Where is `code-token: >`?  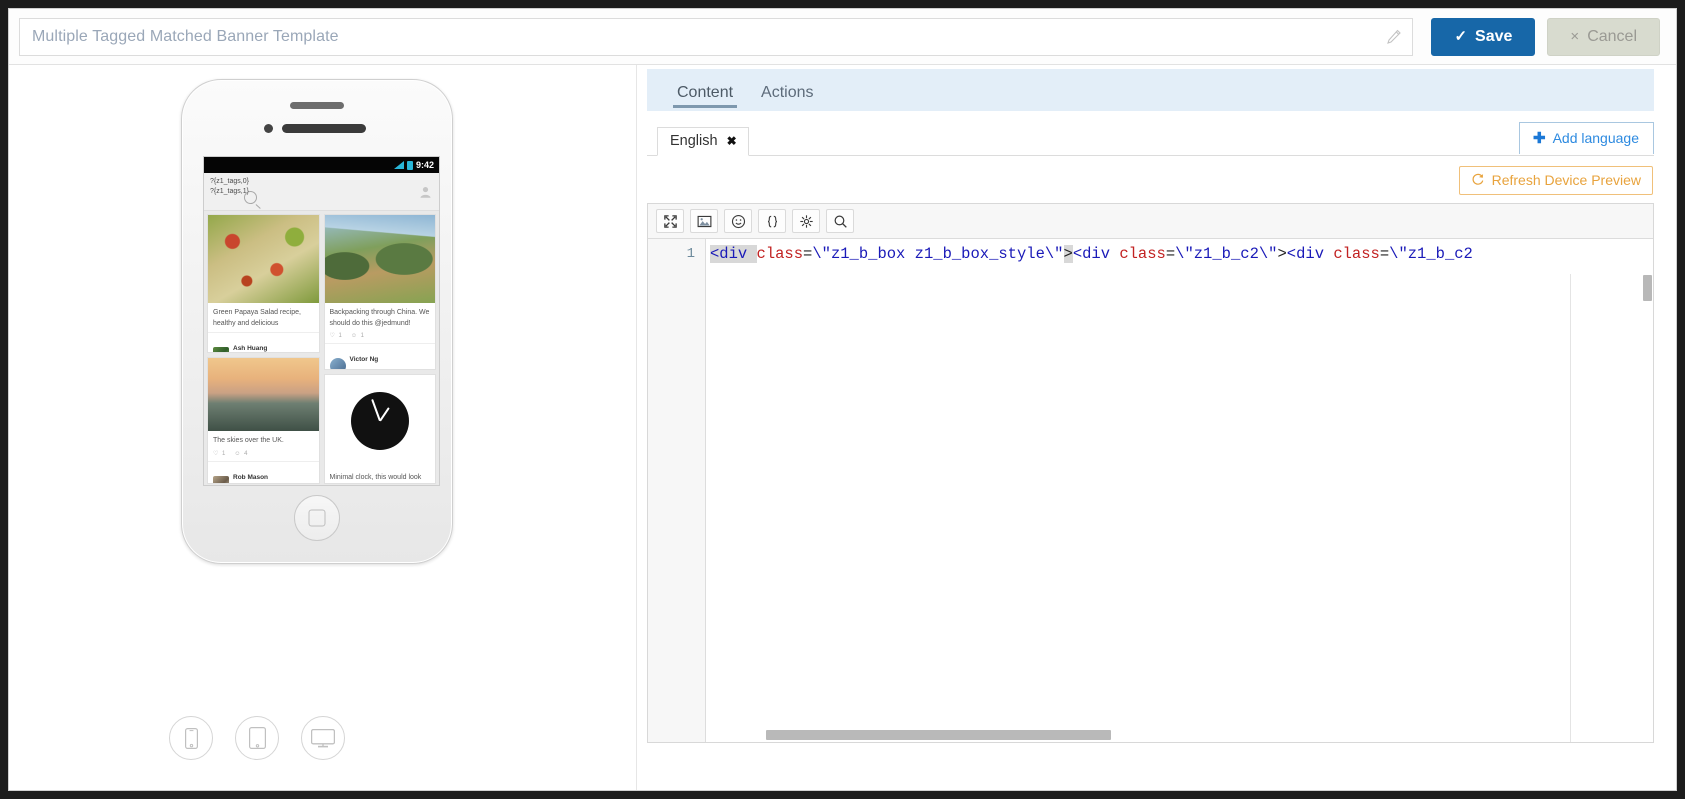
code-token: > is located at coordinates (1282, 254).